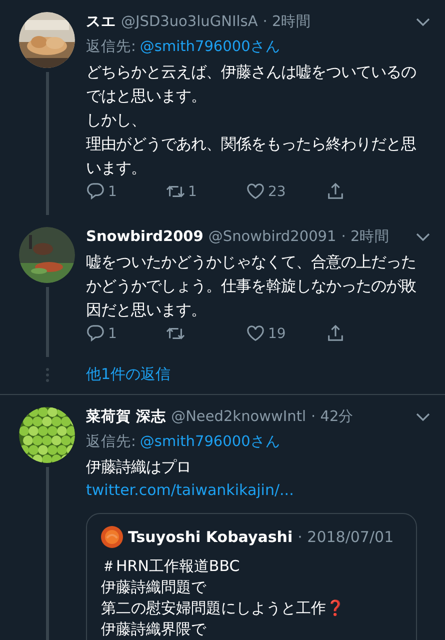  What do you see at coordinates (171, 566) in the screenshot?
I see `quoted-text: ＃HRN工作報道BBC` at bounding box center [171, 566].